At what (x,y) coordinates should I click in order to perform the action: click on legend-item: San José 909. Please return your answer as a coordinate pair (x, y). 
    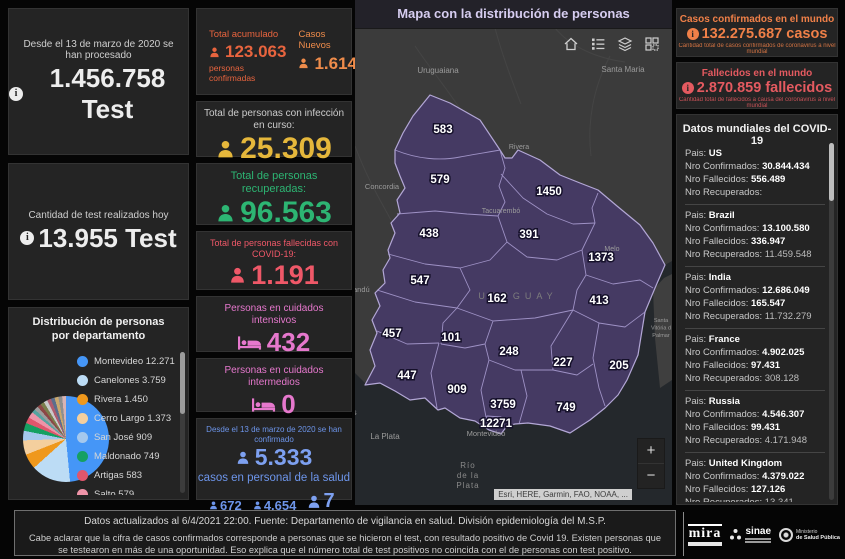
    Looking at the image, I should click on (126, 437).